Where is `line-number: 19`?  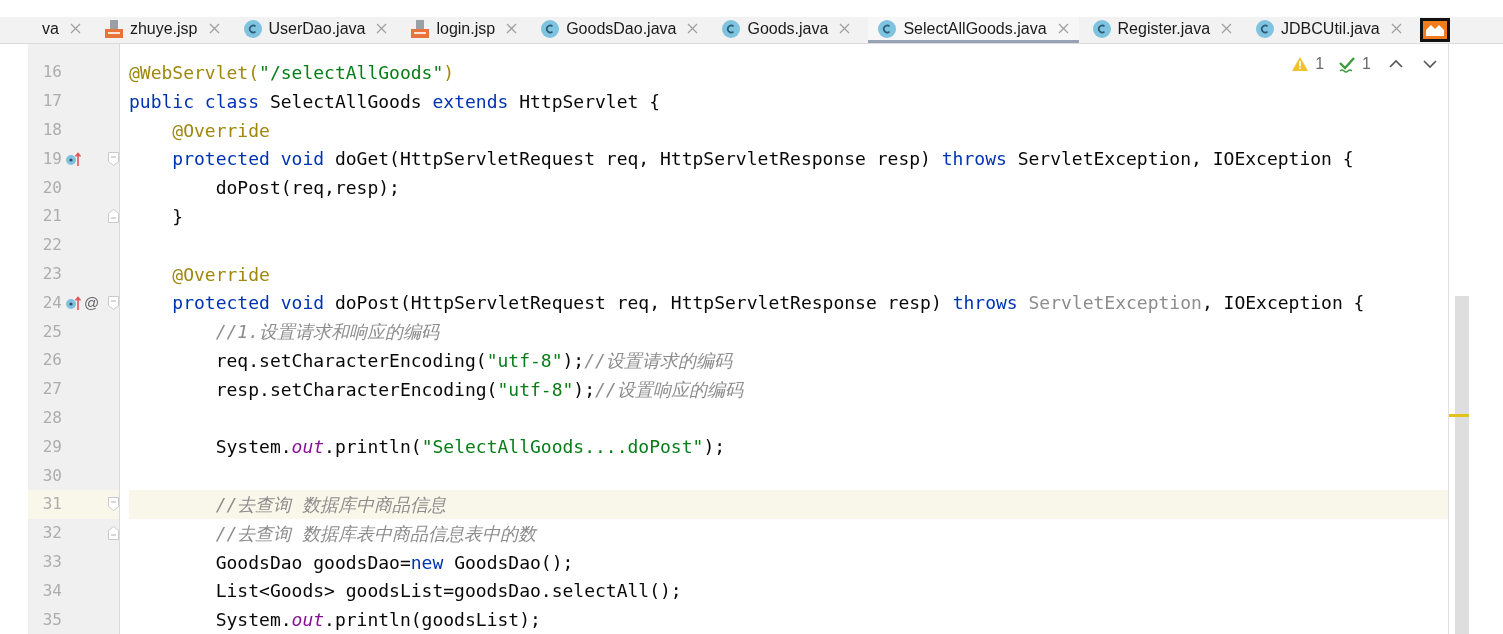
line-number: 19 is located at coordinates (51, 158).